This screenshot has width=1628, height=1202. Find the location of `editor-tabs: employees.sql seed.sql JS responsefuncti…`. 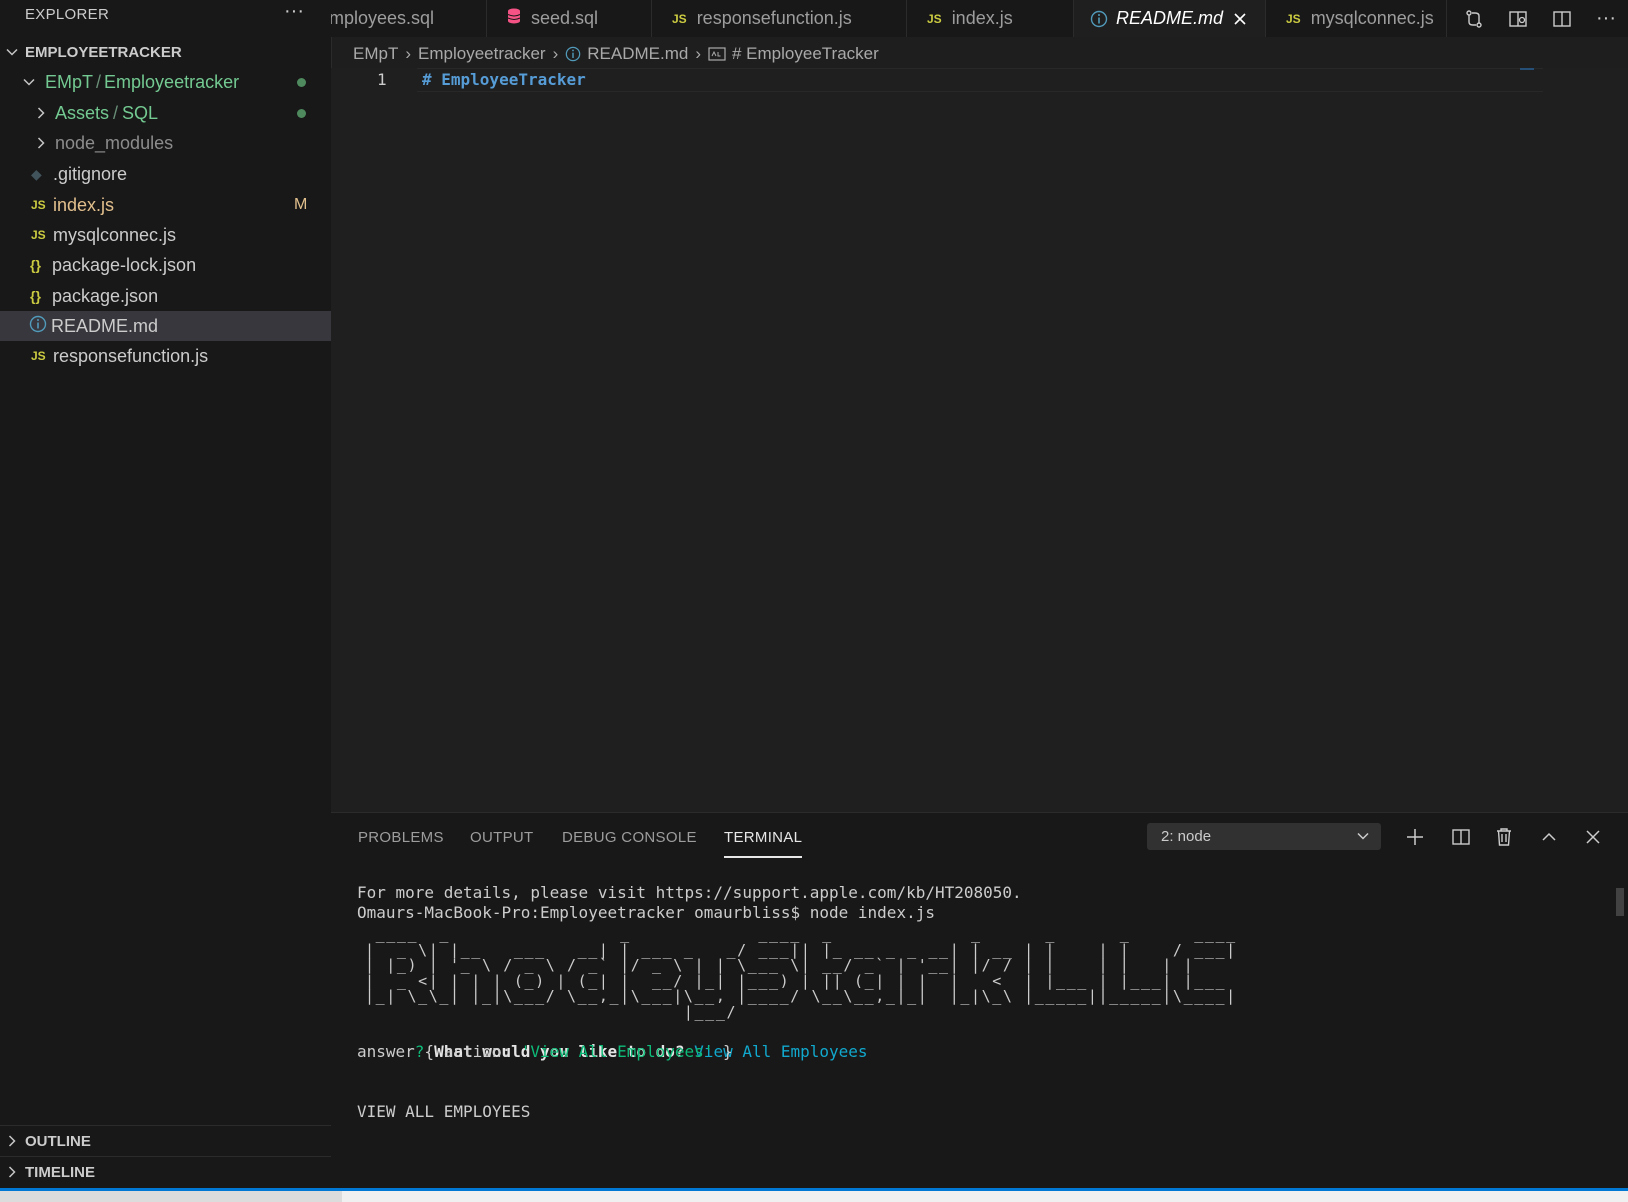

editor-tabs: employees.sql seed.sql JS responsefuncti… is located at coordinates (979, 18).